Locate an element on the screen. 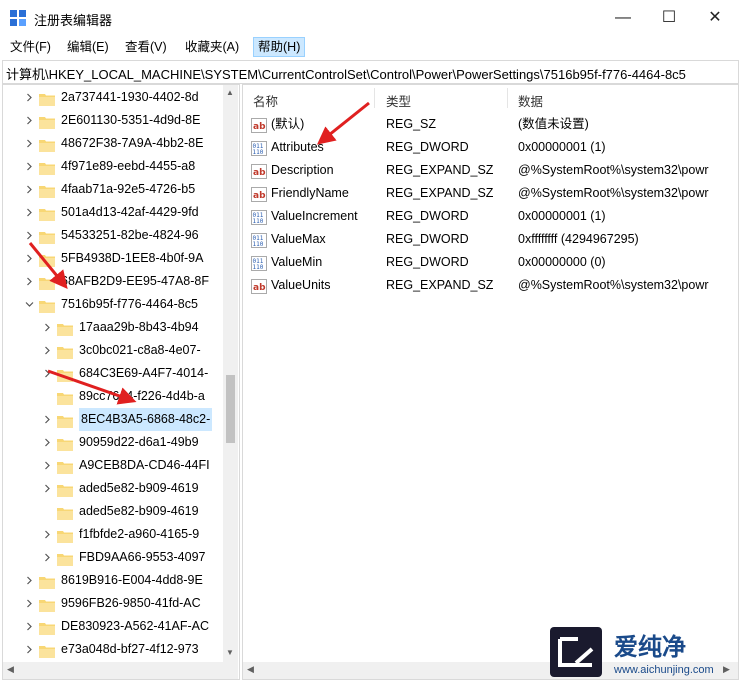  watermark-brand: 爱纯净 is located at coordinates (650, 647).